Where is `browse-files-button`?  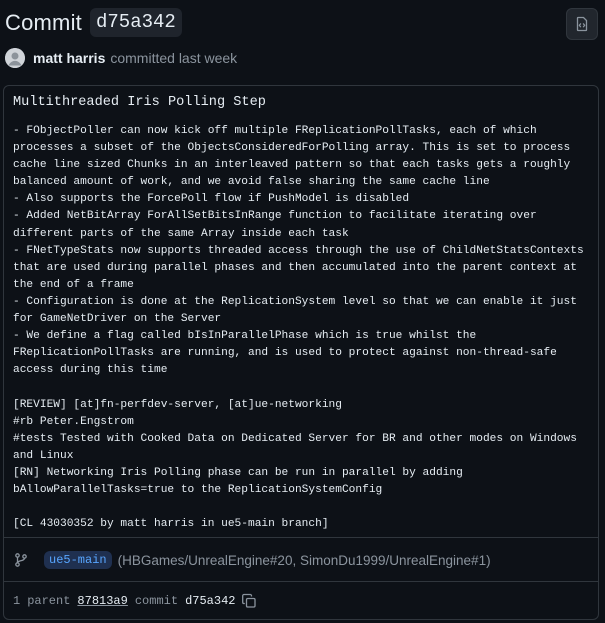 browse-files-button is located at coordinates (582, 24).